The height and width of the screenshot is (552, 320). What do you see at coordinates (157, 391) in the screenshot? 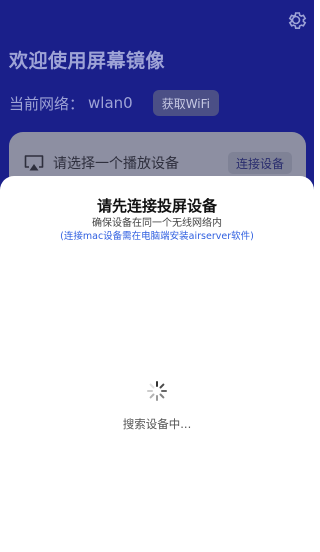
I see `loading-spinner-icon` at bounding box center [157, 391].